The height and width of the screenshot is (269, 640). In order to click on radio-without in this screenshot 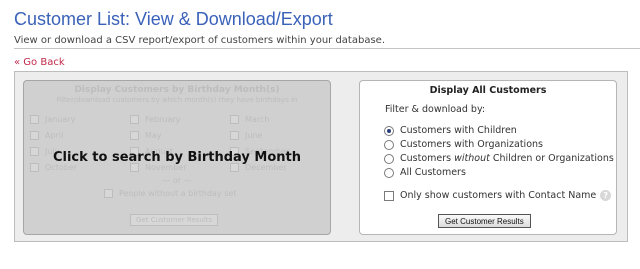, I will do `click(389, 158)`.